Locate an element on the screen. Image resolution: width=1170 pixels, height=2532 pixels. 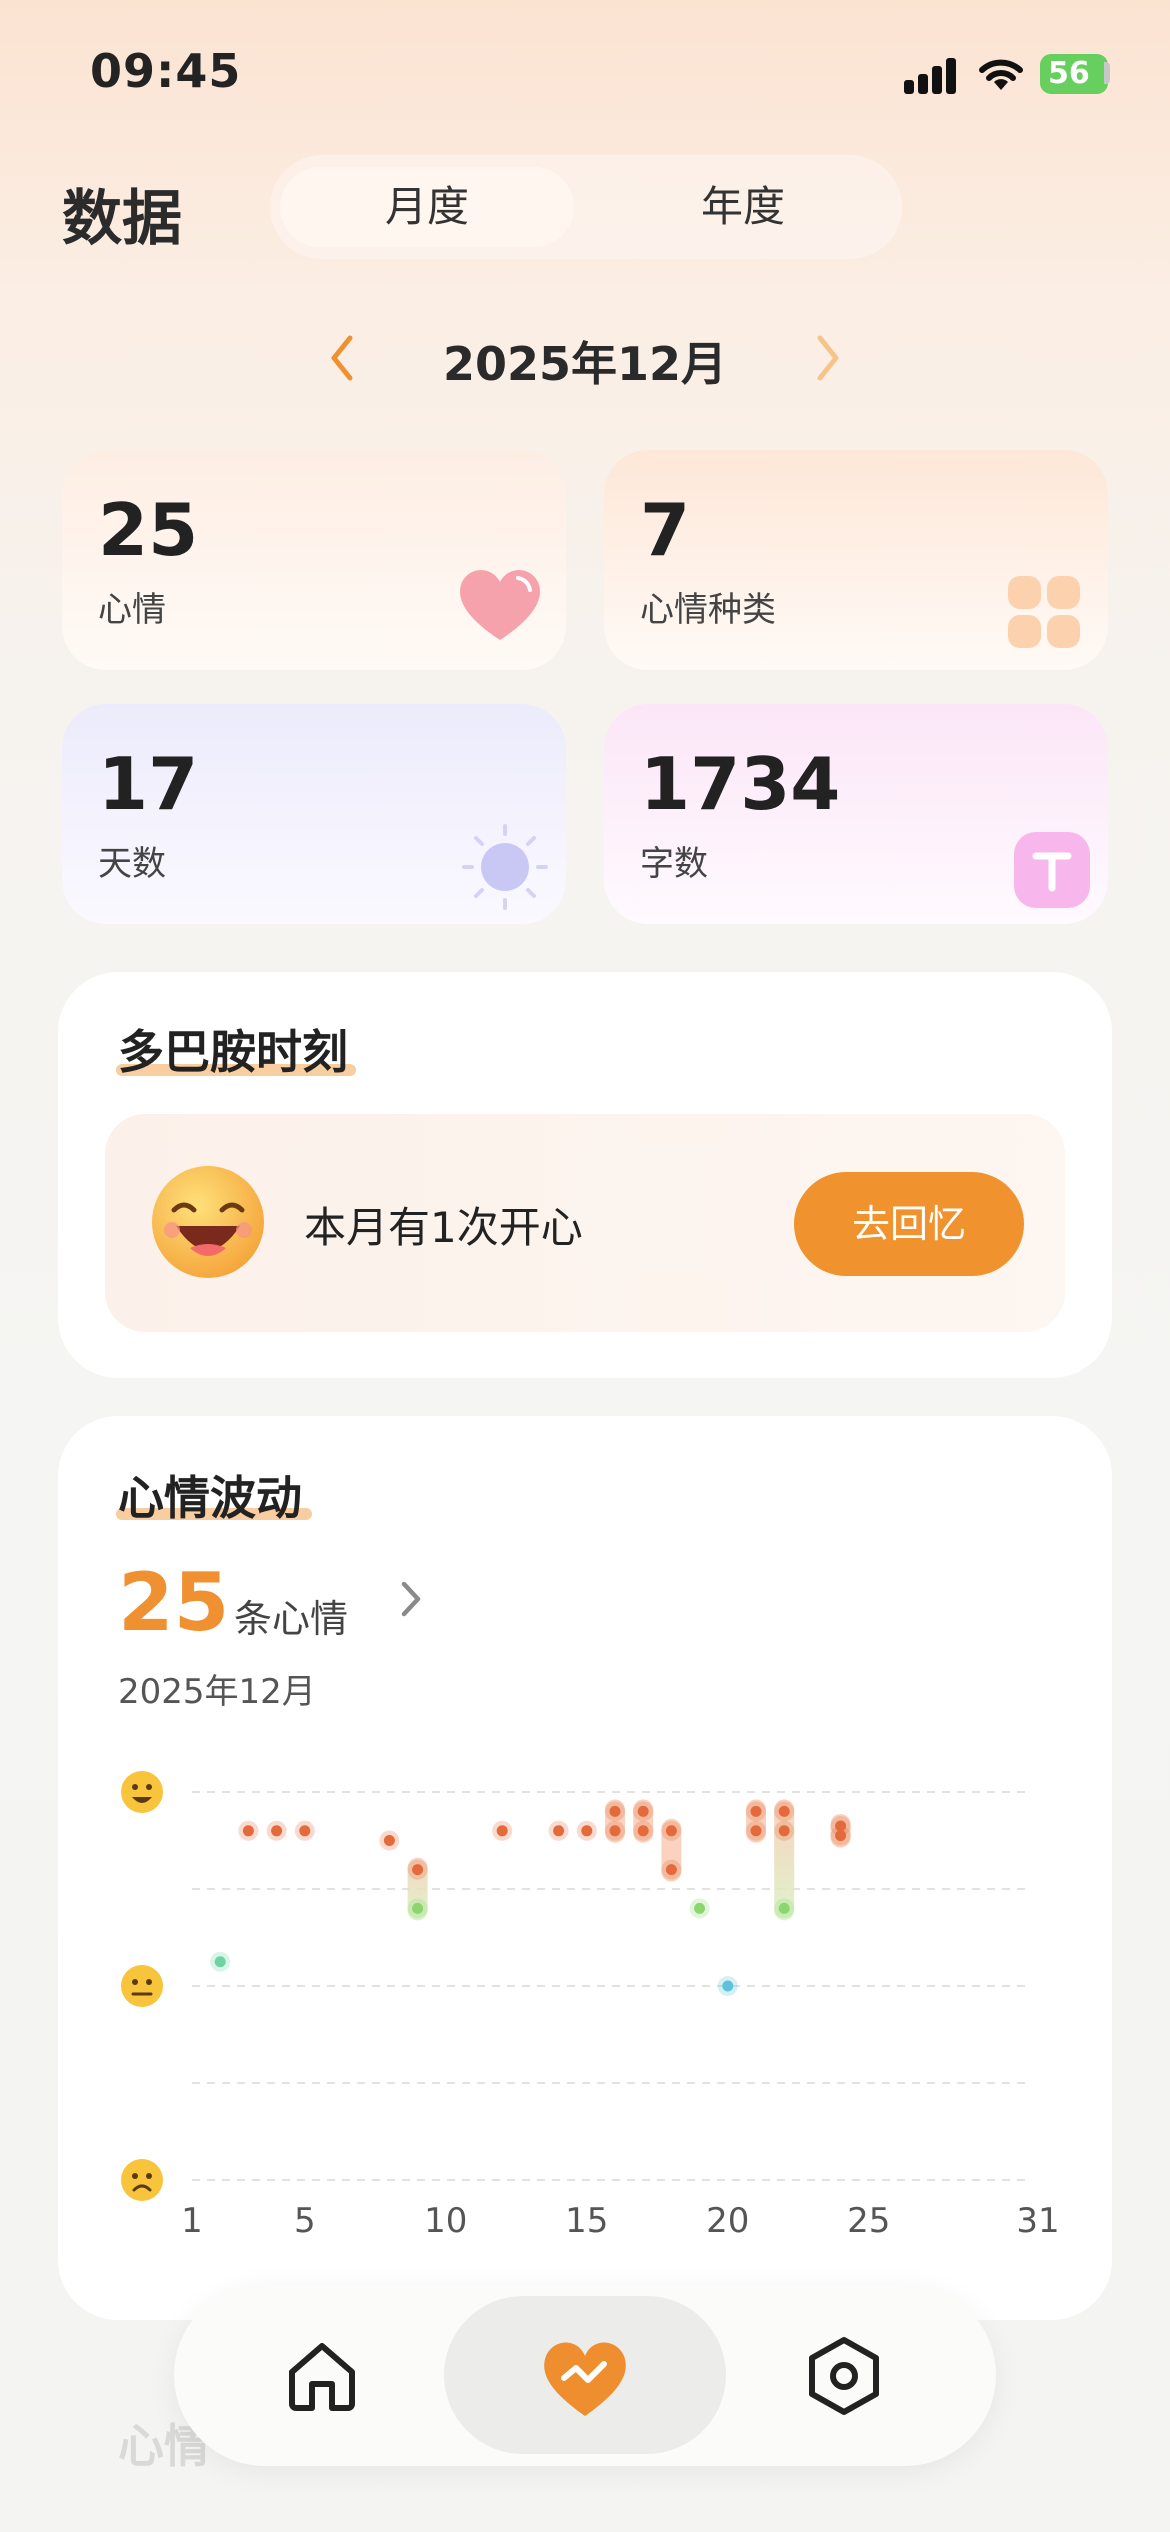
mood-count: 25 is located at coordinates (173, 1602).